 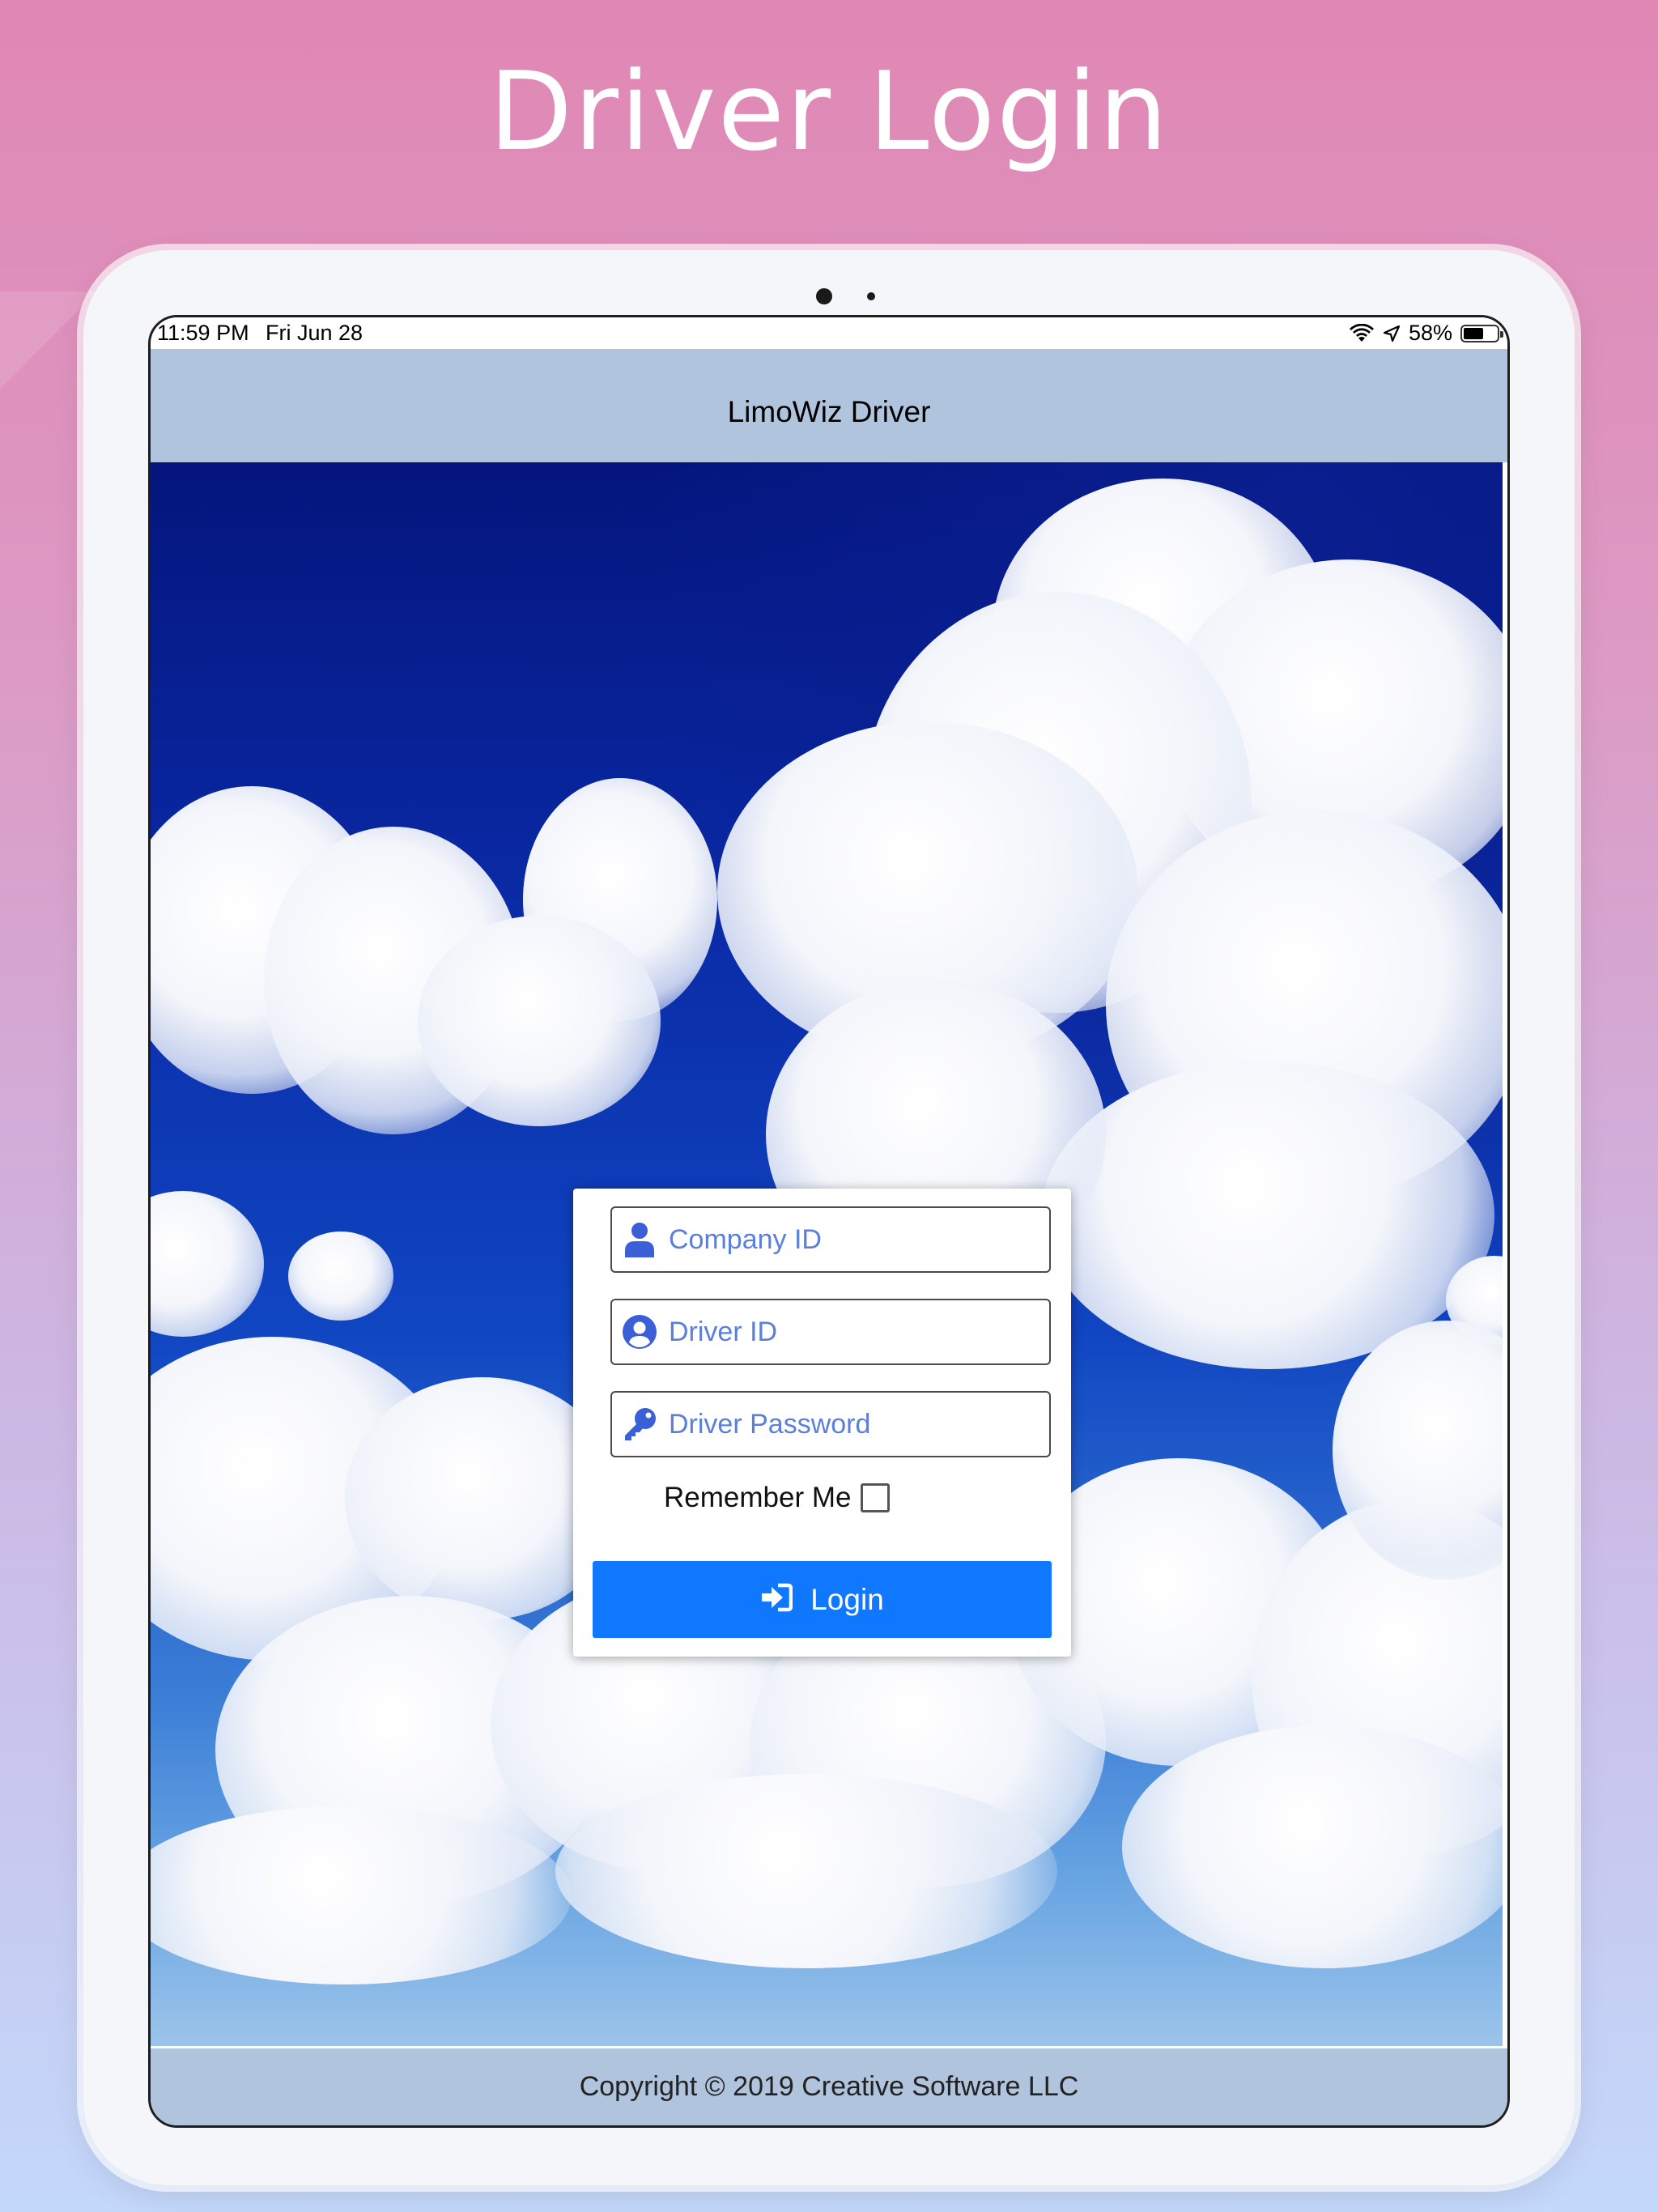 I want to click on status-time: 11:59 PM, so click(x=203, y=333).